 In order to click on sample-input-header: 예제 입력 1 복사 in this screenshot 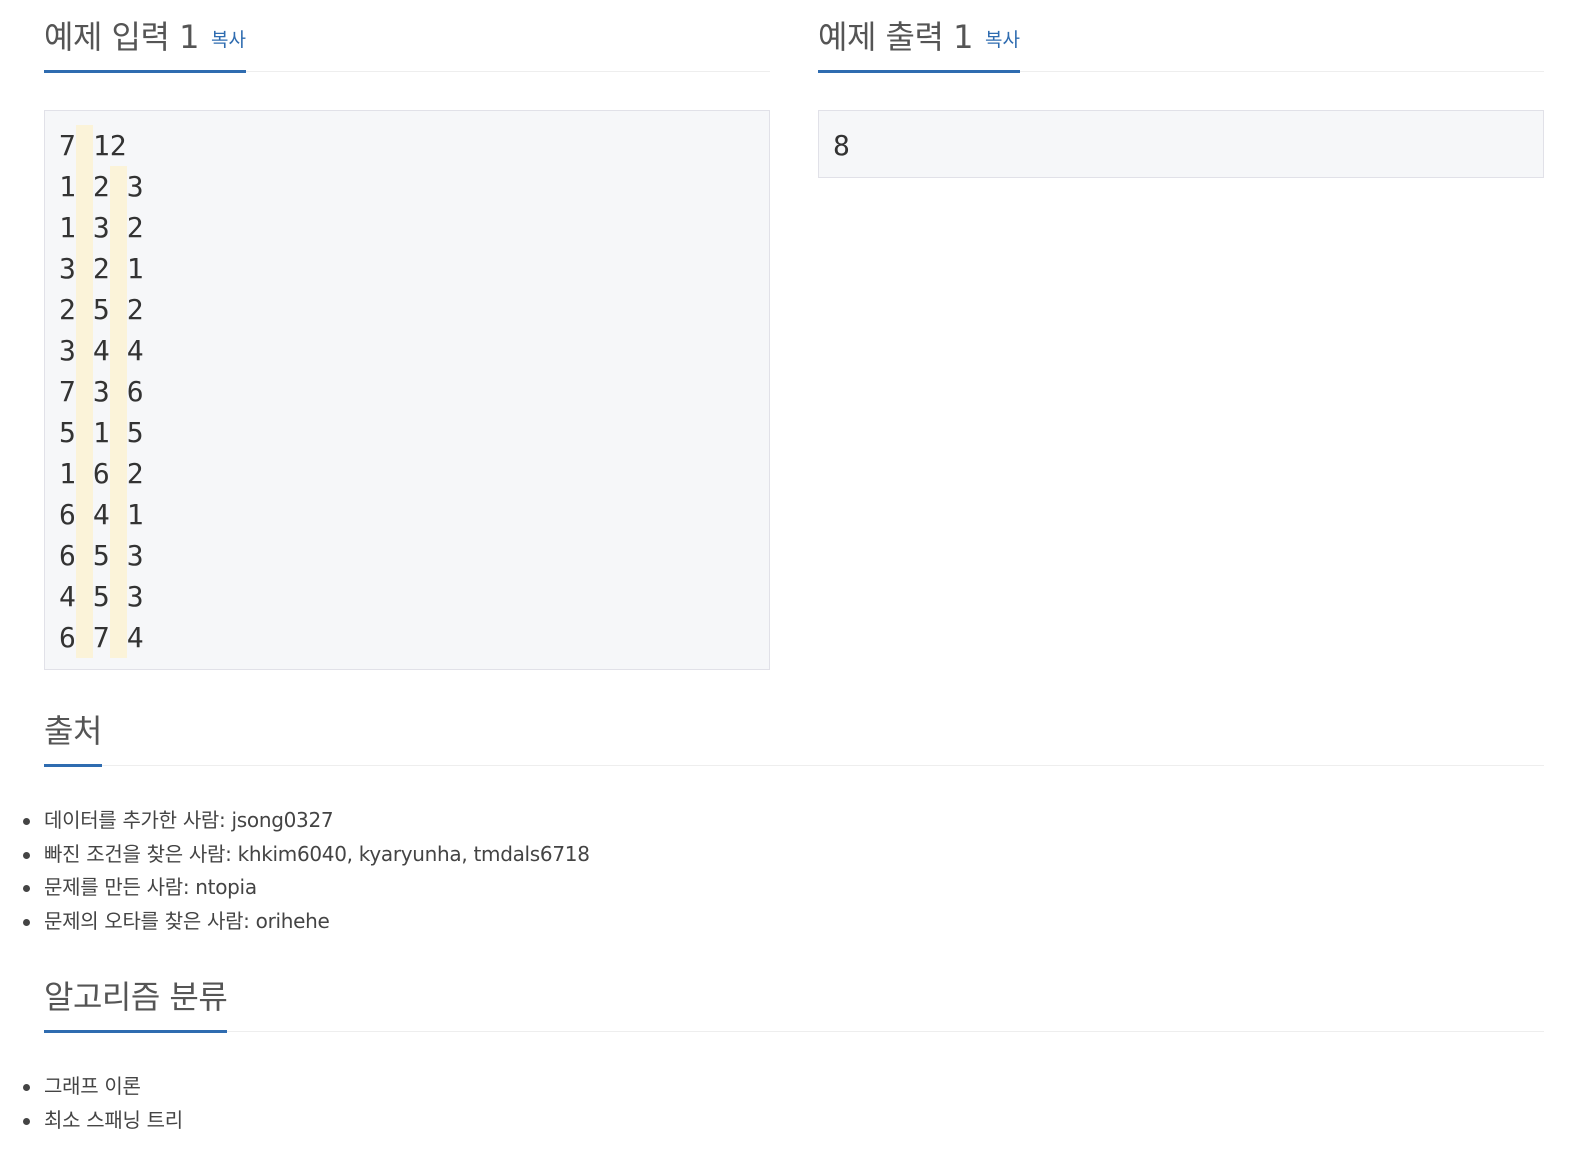, I will do `click(407, 36)`.